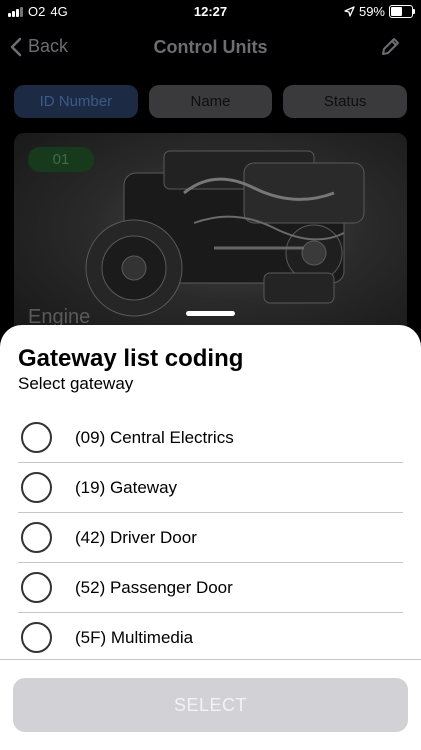 This screenshot has height=750, width=421. What do you see at coordinates (390, 46) in the screenshot?
I see `pencil-icon` at bounding box center [390, 46].